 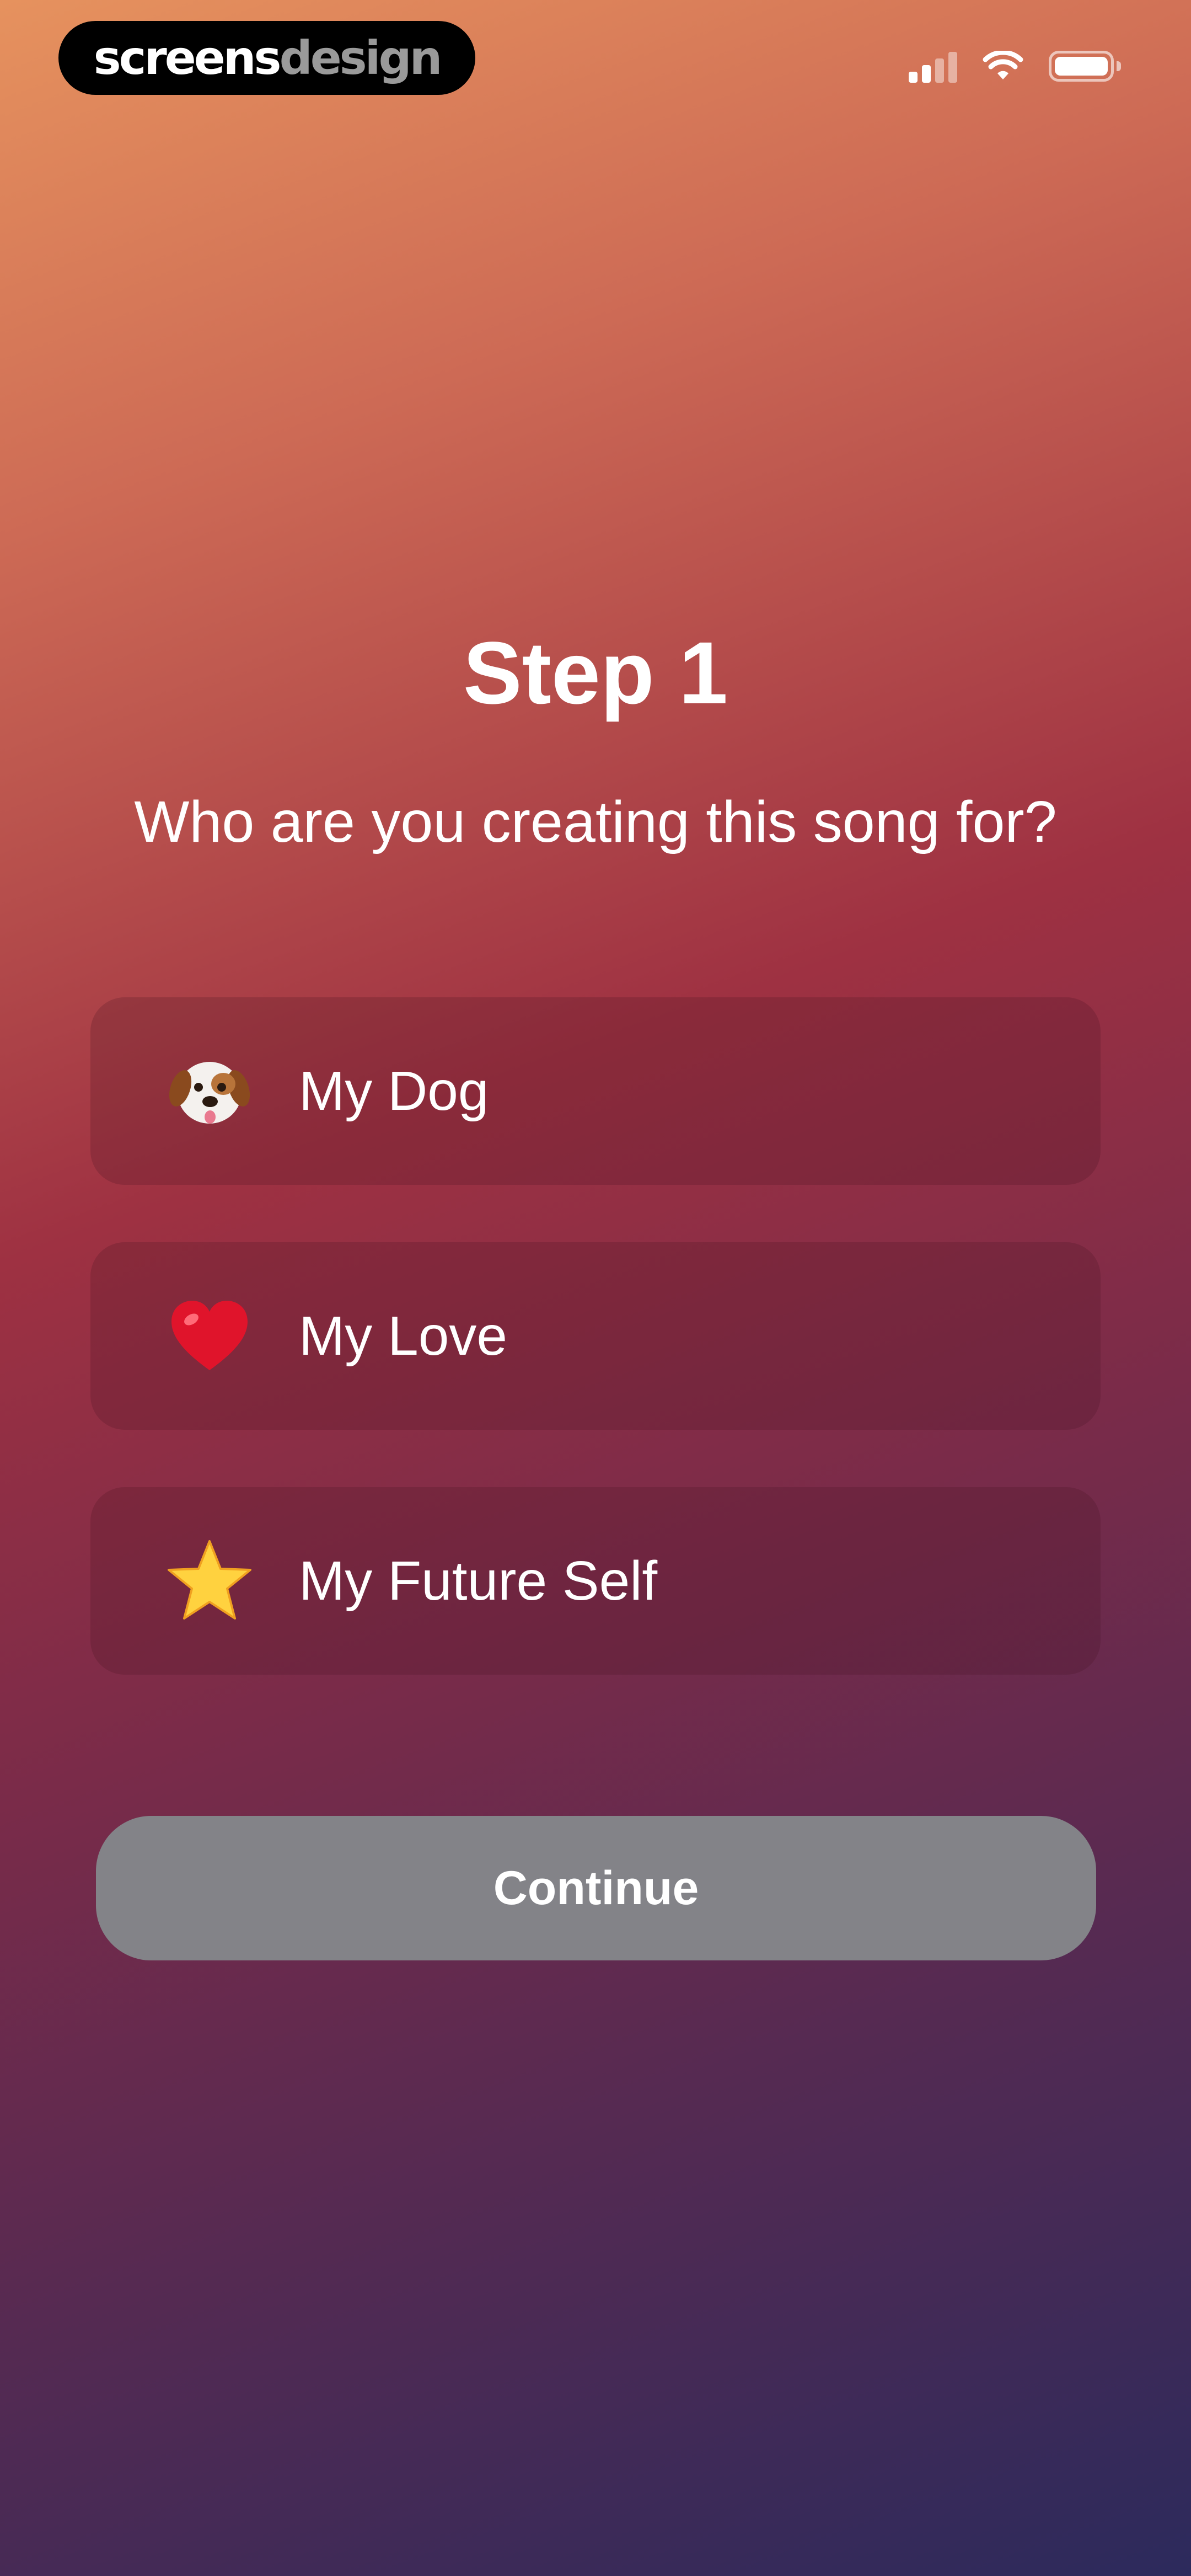 I want to click on screensdesign-watermark: screens design, so click(x=266, y=58).